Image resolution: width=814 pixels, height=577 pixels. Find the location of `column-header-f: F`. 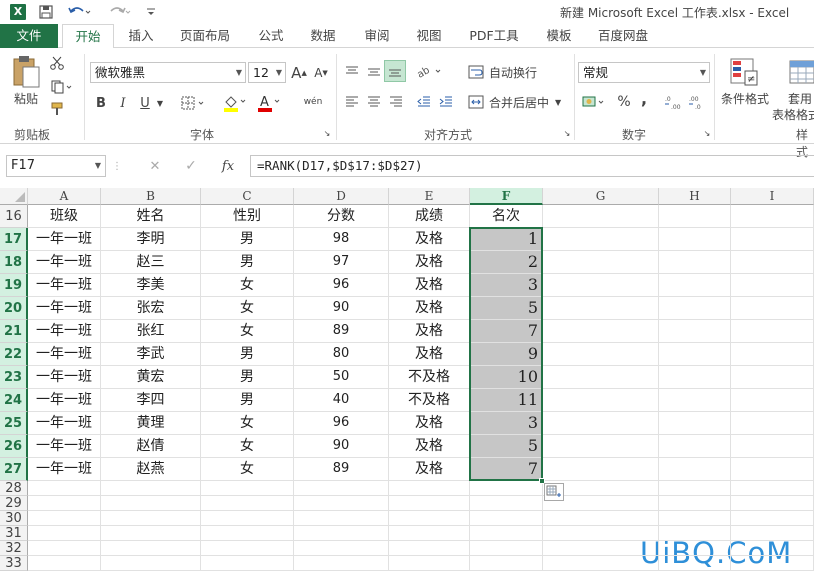

column-header-f: F is located at coordinates (506, 196).